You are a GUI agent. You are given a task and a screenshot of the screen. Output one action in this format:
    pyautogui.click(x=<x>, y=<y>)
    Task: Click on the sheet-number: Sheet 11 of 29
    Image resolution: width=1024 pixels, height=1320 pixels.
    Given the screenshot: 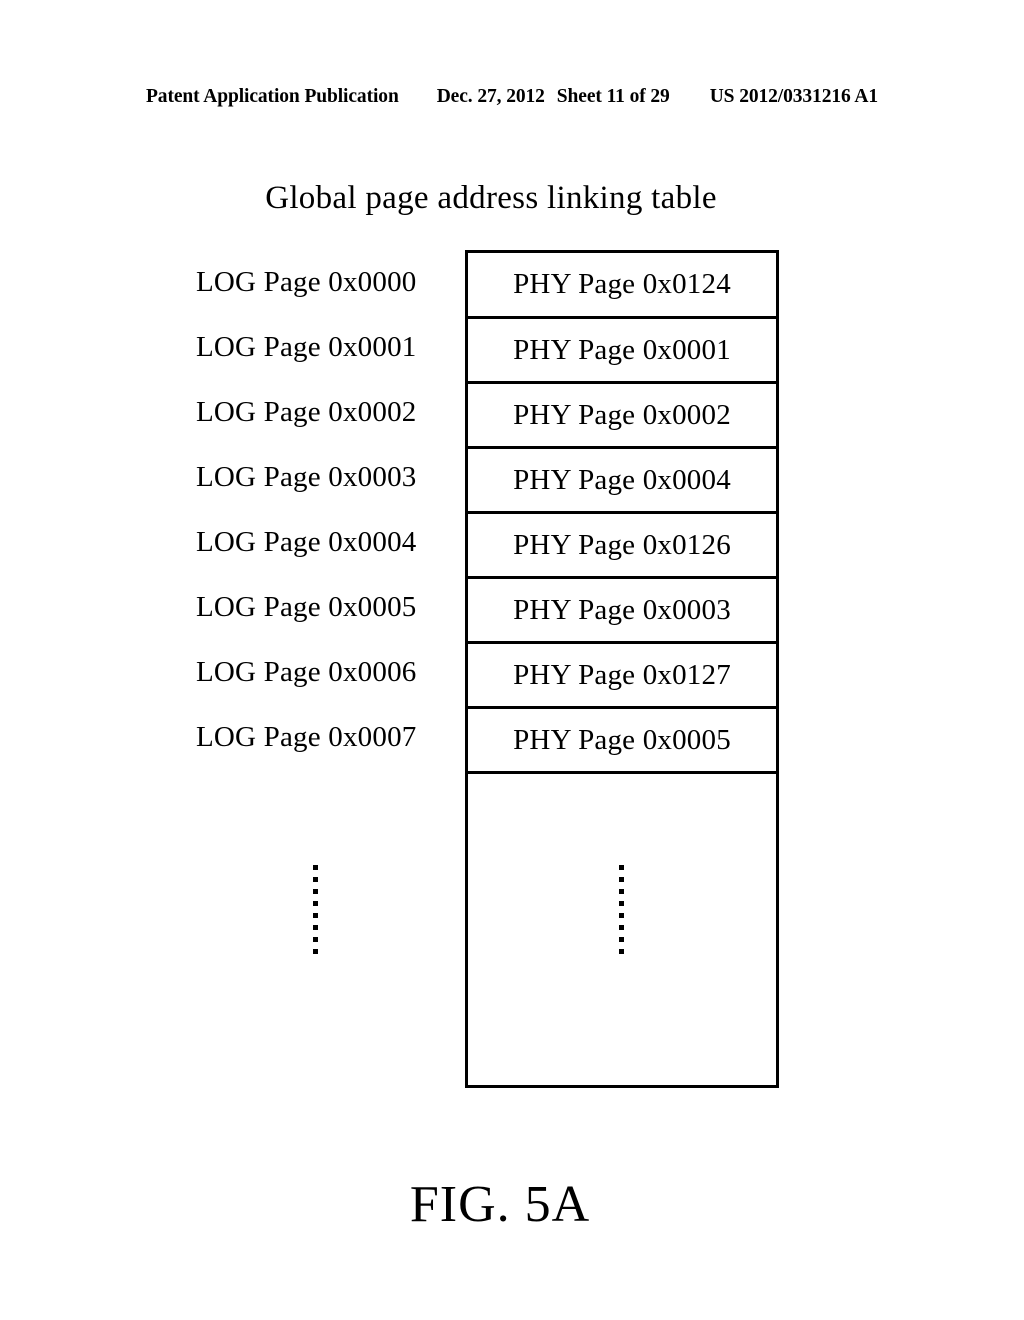 What is the action you would take?
    pyautogui.click(x=613, y=96)
    